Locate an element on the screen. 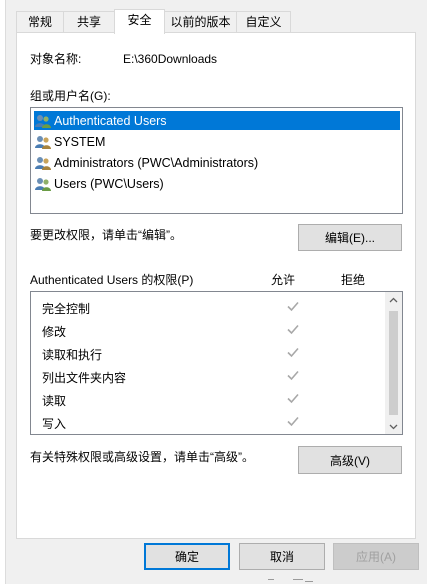  user-name: Users (PWC\Users) is located at coordinates (109, 183).